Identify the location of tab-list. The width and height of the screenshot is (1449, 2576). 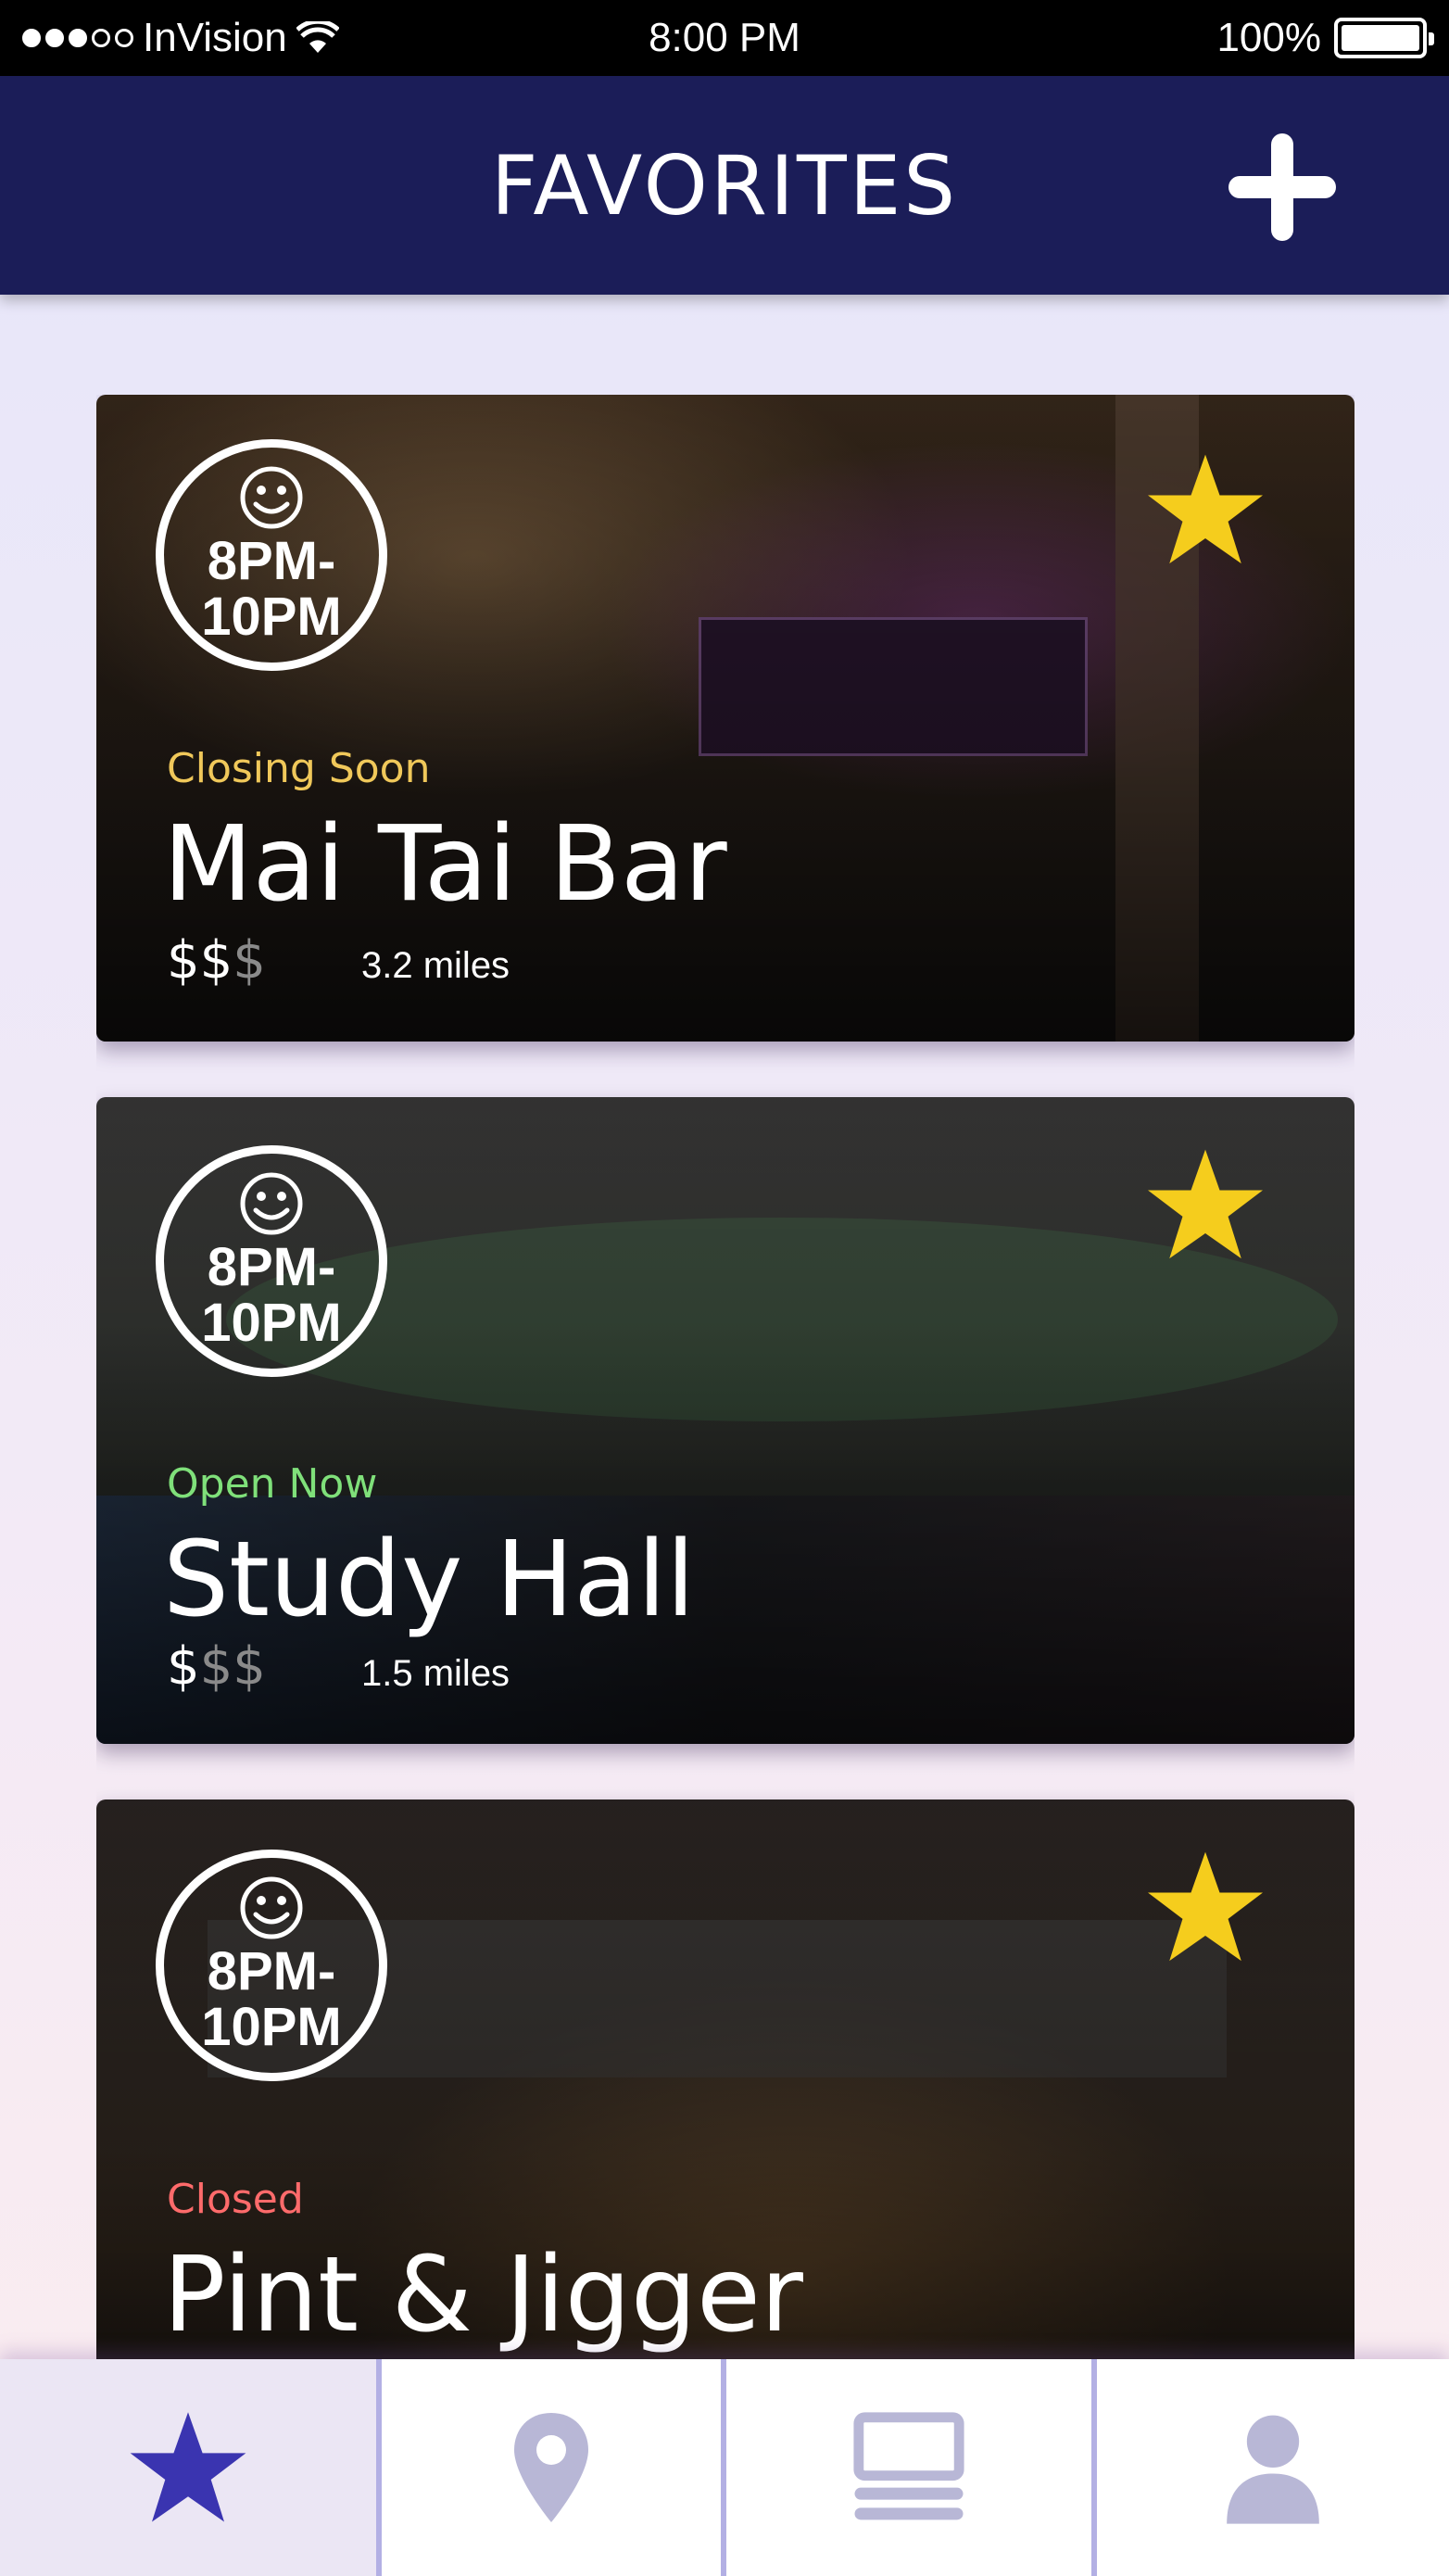
(911, 2468).